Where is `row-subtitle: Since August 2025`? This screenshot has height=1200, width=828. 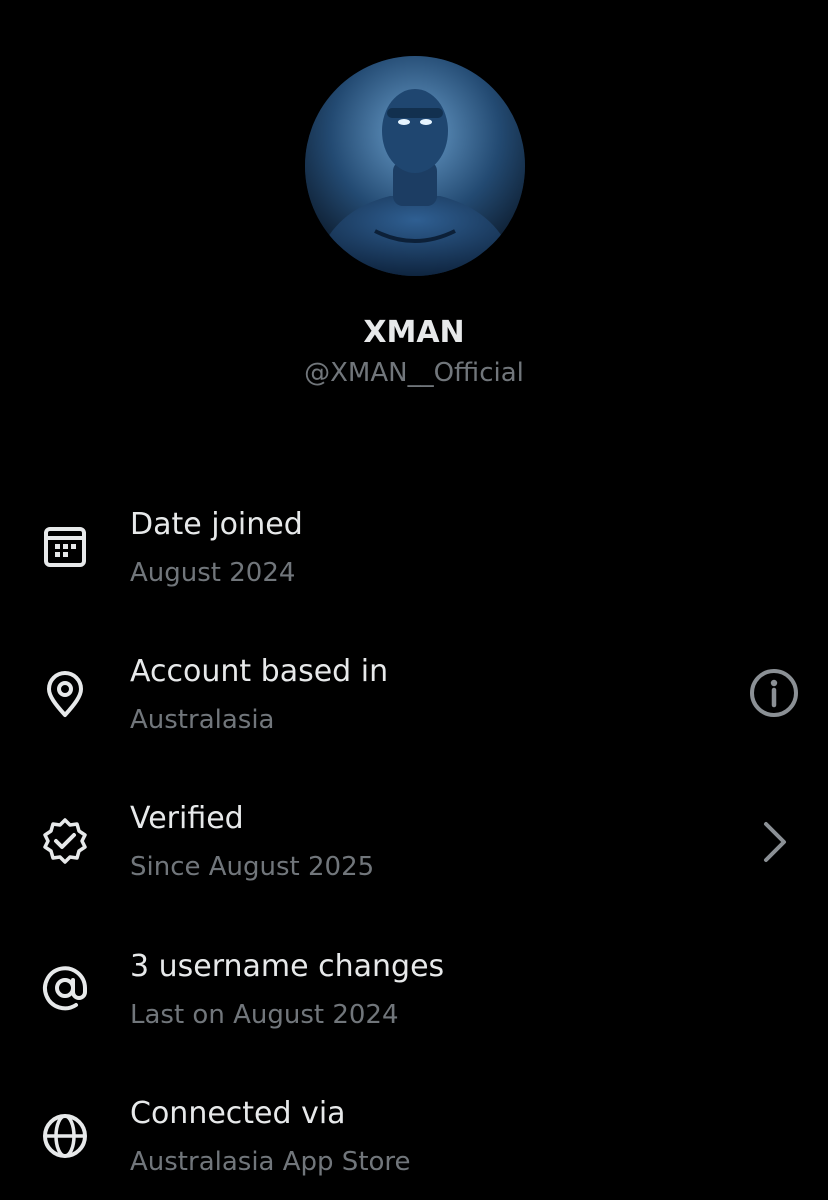
row-subtitle: Since August 2025 is located at coordinates (252, 867).